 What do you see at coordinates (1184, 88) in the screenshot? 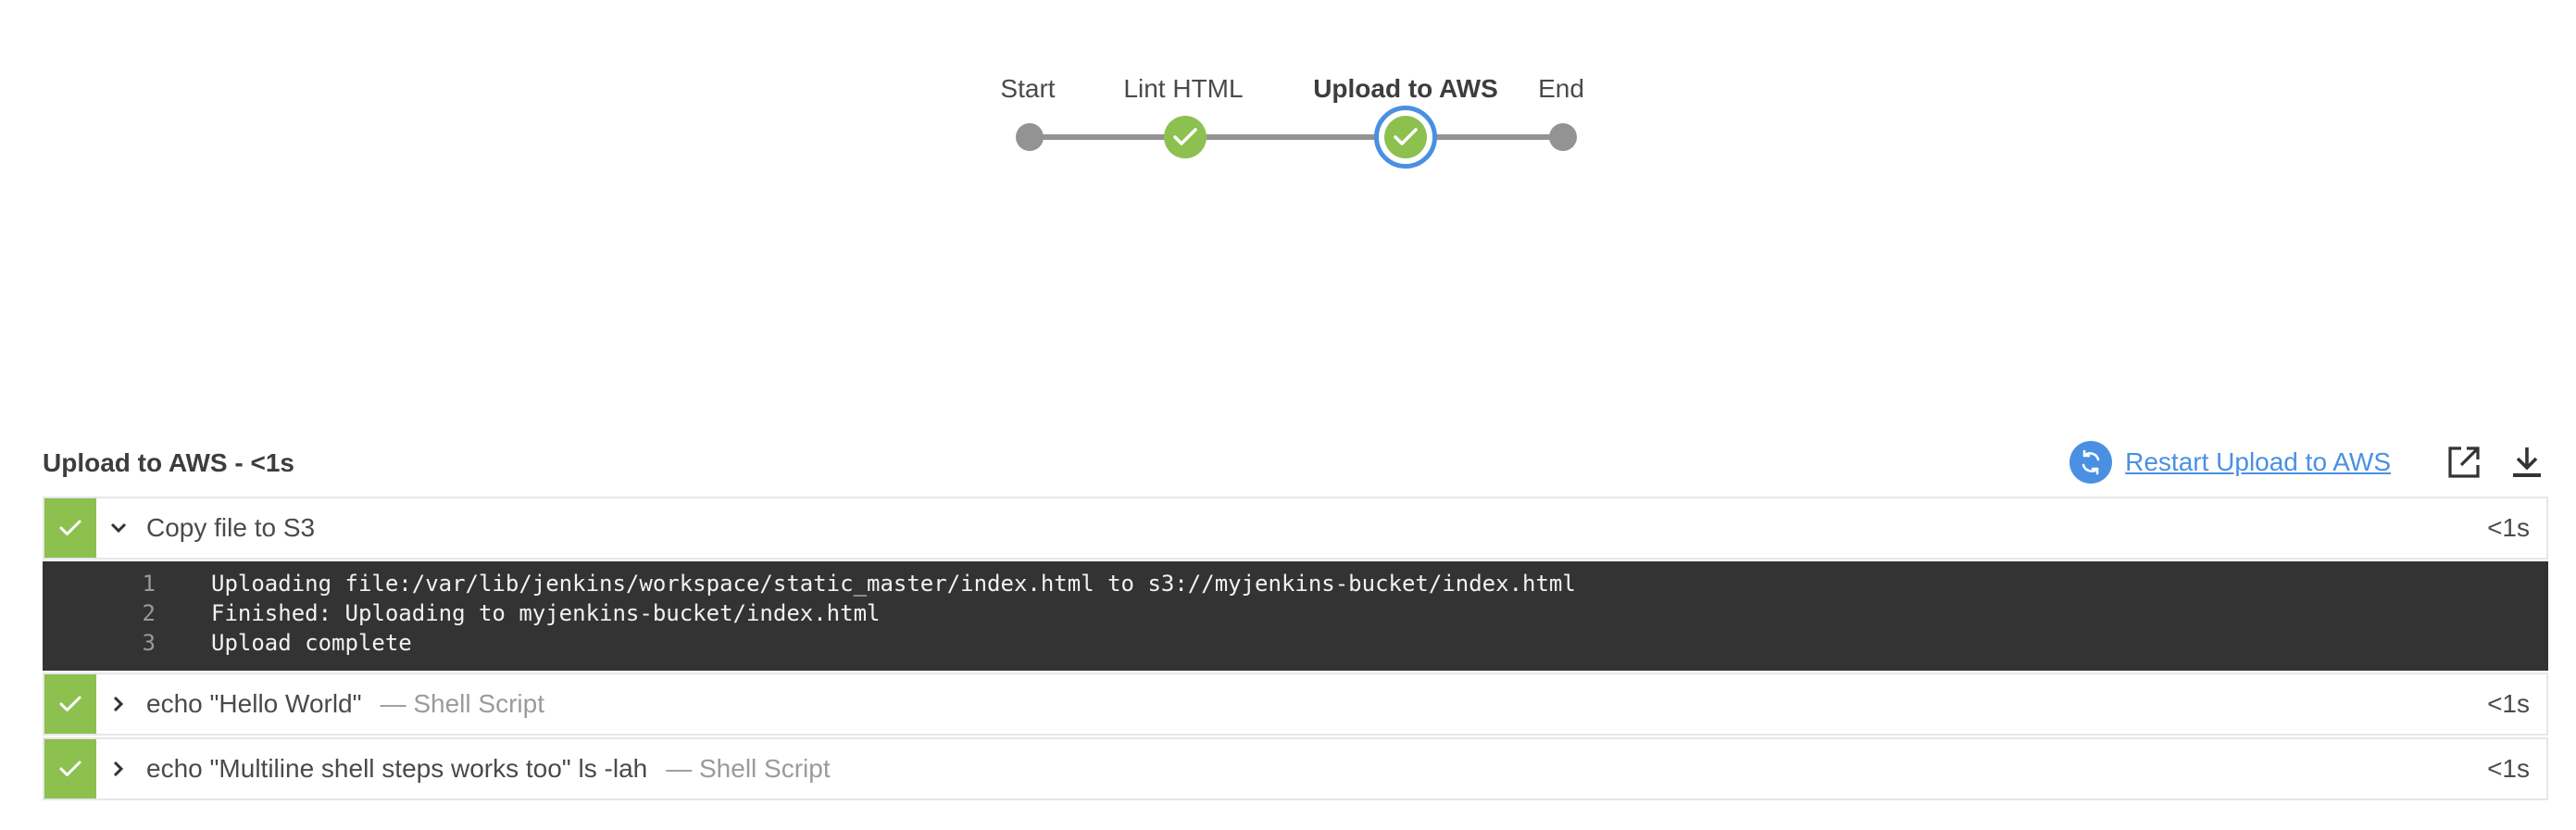
I see `stage-label-lint-html: Lint HTML` at bounding box center [1184, 88].